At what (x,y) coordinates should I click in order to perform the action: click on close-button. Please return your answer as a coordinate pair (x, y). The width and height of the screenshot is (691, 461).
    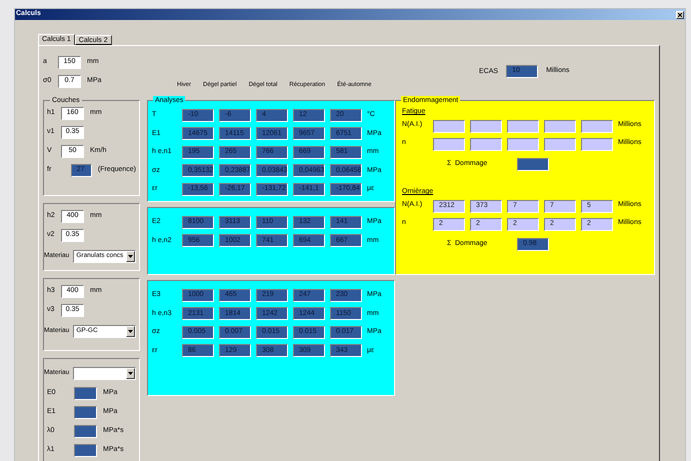
    Looking at the image, I should click on (680, 14).